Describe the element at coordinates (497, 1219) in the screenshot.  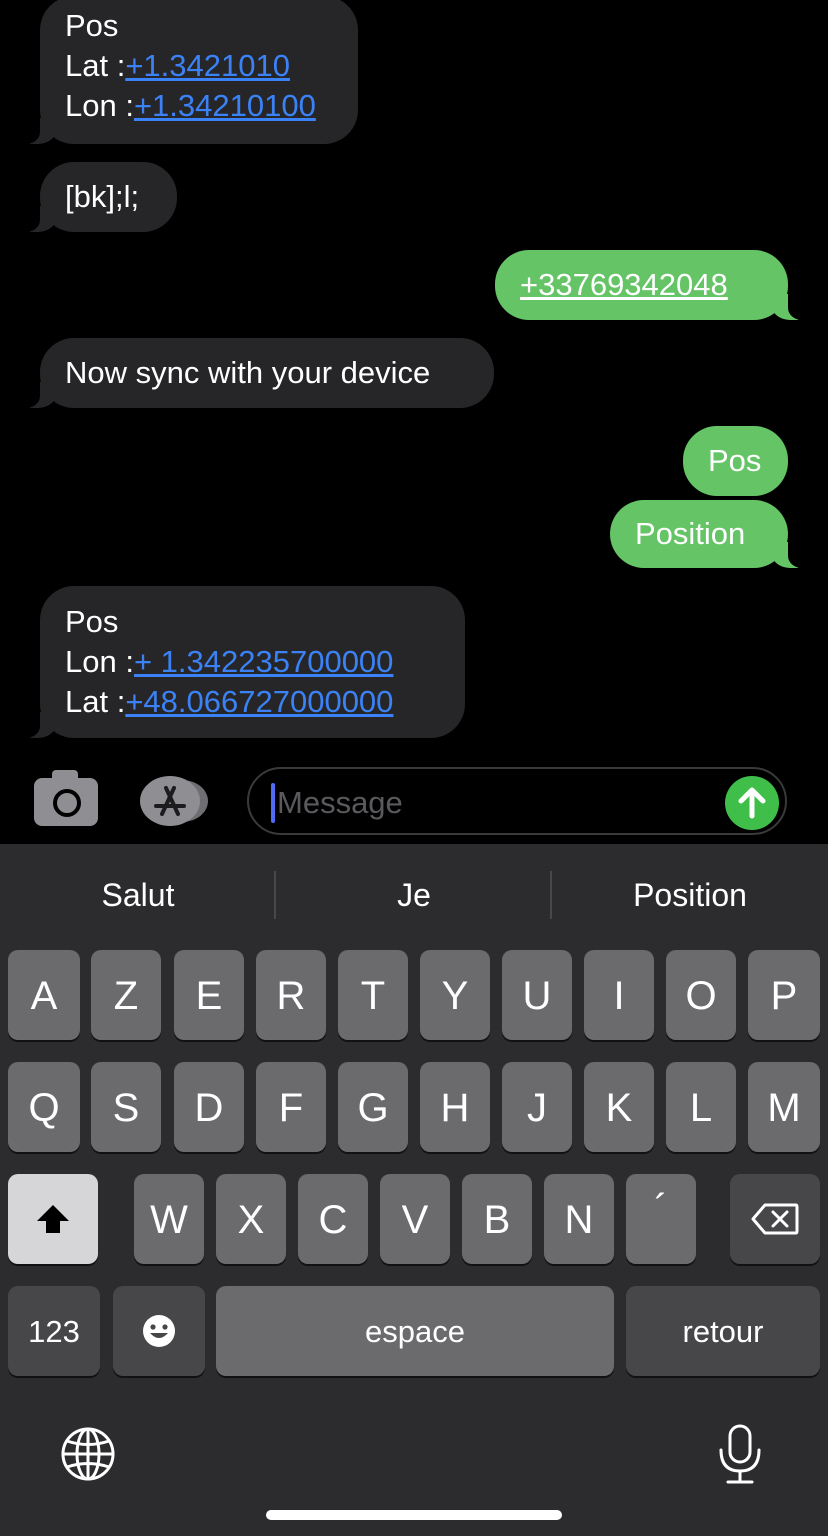
I see `key-b: B` at that location.